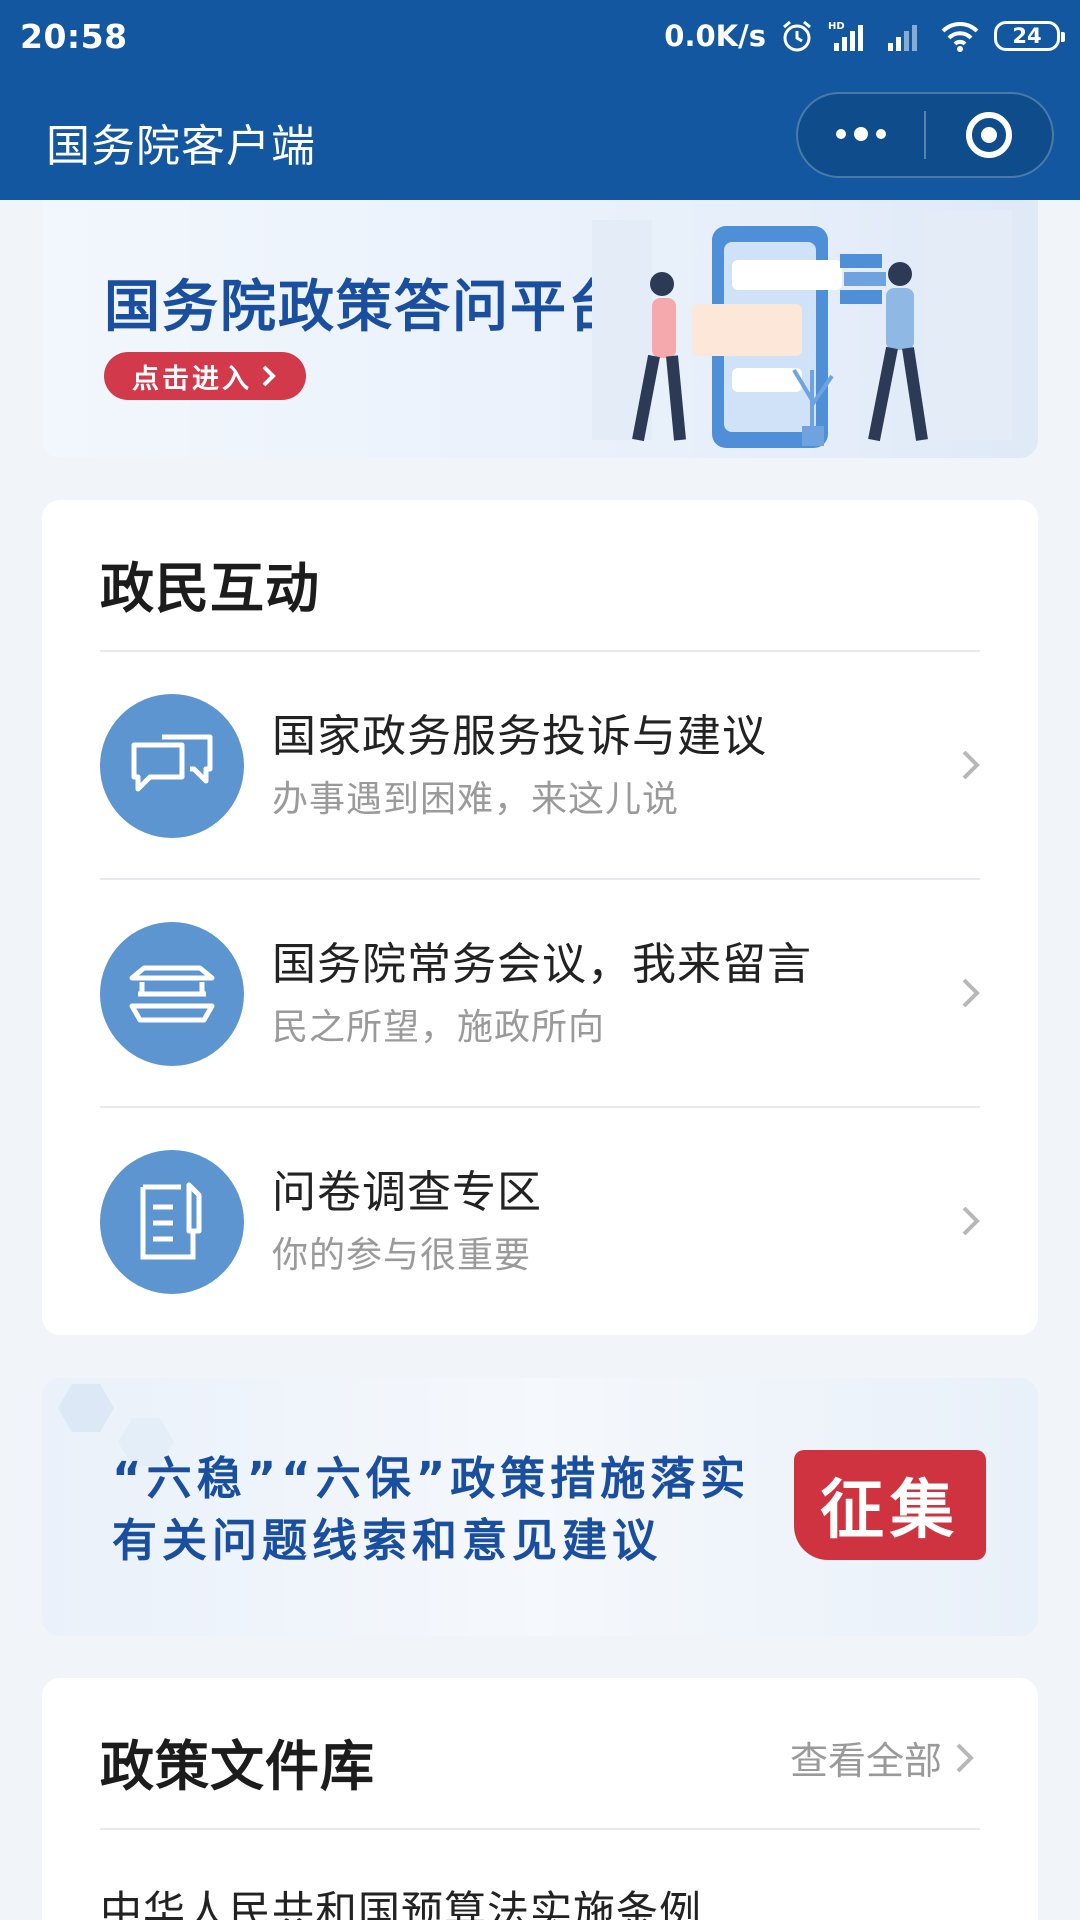 Image resolution: width=1080 pixels, height=1920 pixels. I want to click on survey-icon, so click(172, 1222).